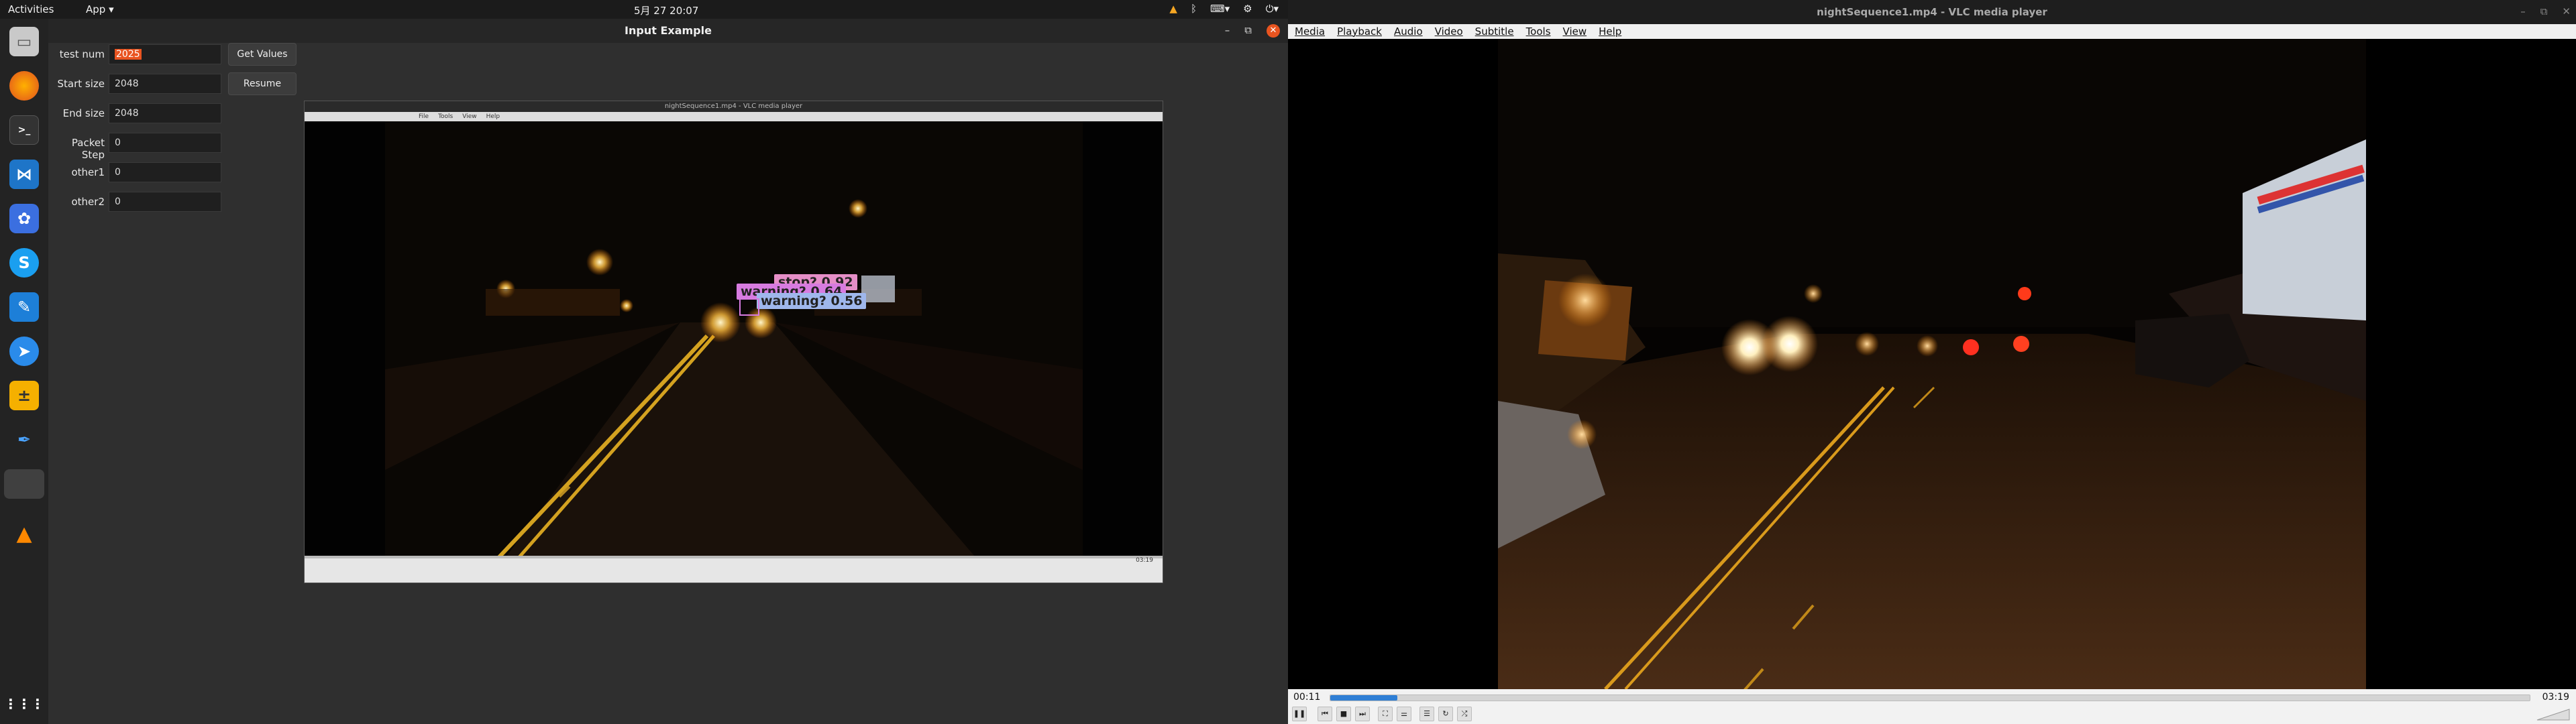 Image resolution: width=2576 pixels, height=724 pixels. Describe the element at coordinates (24, 130) in the screenshot. I see `terminal-icon: >_` at that location.